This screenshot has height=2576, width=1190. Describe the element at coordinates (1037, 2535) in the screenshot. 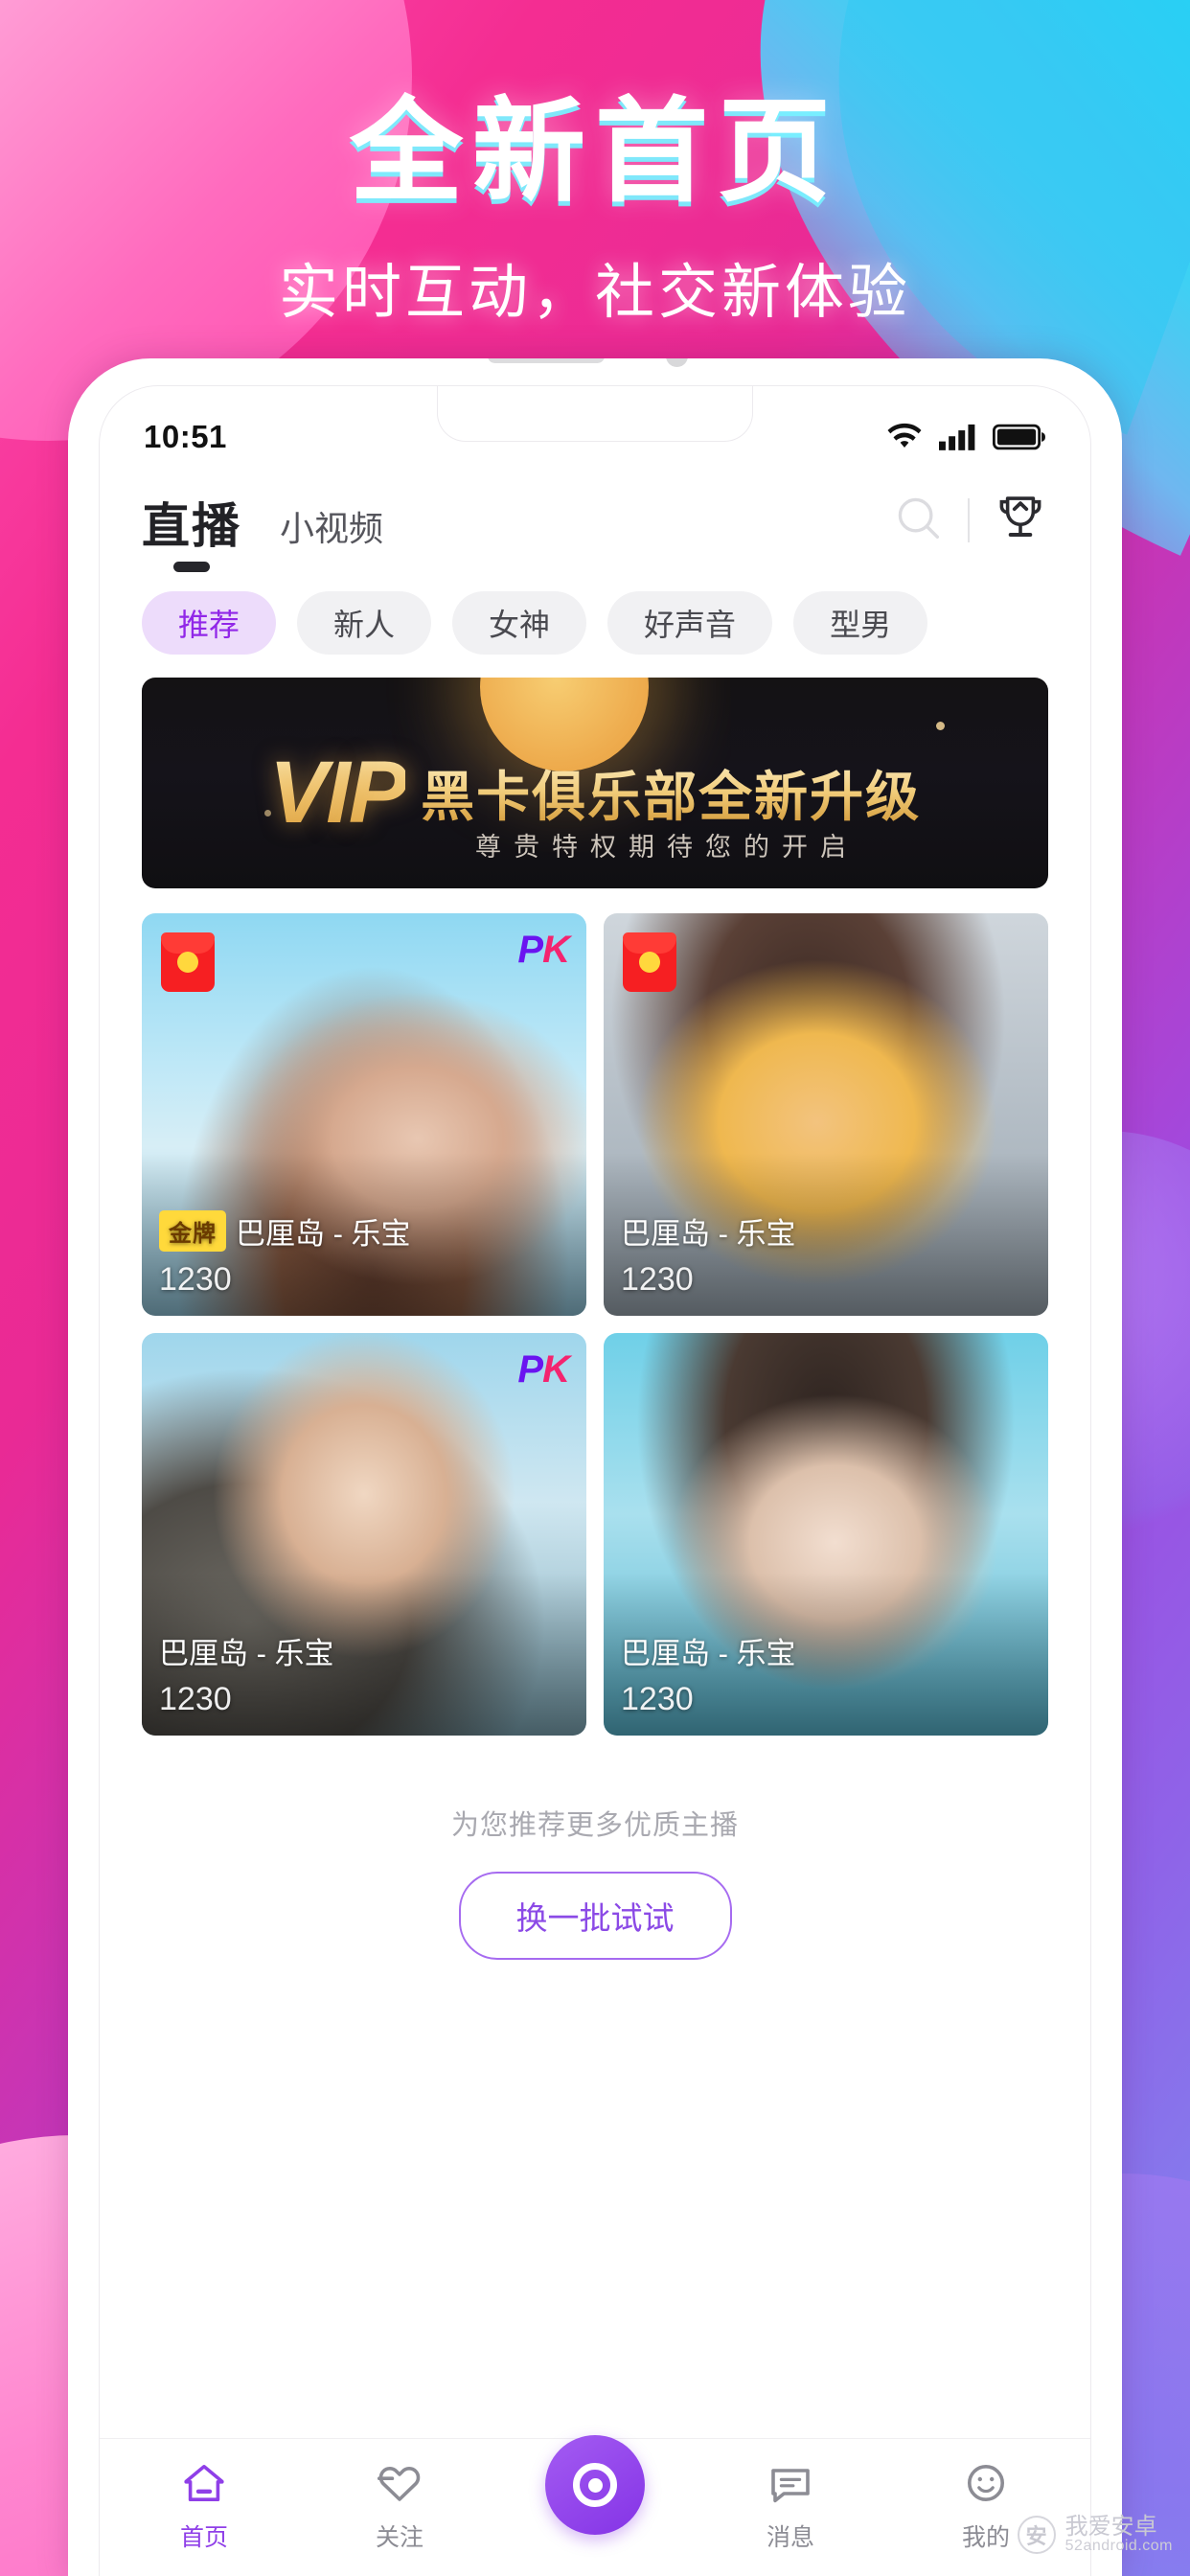

I see `watermark-logo-icon: 安` at that location.